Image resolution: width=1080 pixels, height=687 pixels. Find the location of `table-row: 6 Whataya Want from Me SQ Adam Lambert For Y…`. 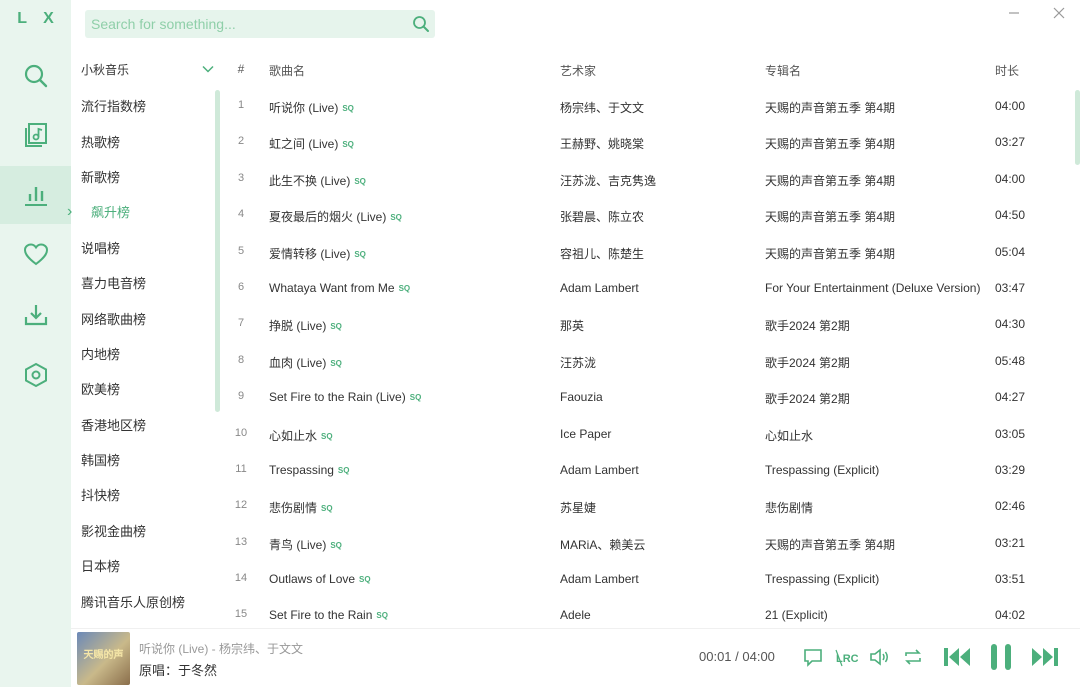

table-row: 6 Whataya Want from Me SQ Adam Lambert For Y… is located at coordinates (647, 288).